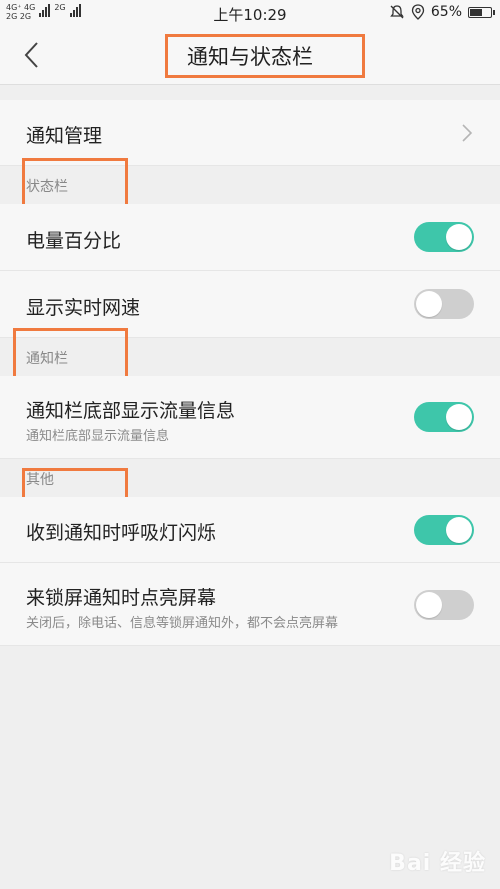  I want to click on title-bar: 通知与状态栏, so click(250, 55).